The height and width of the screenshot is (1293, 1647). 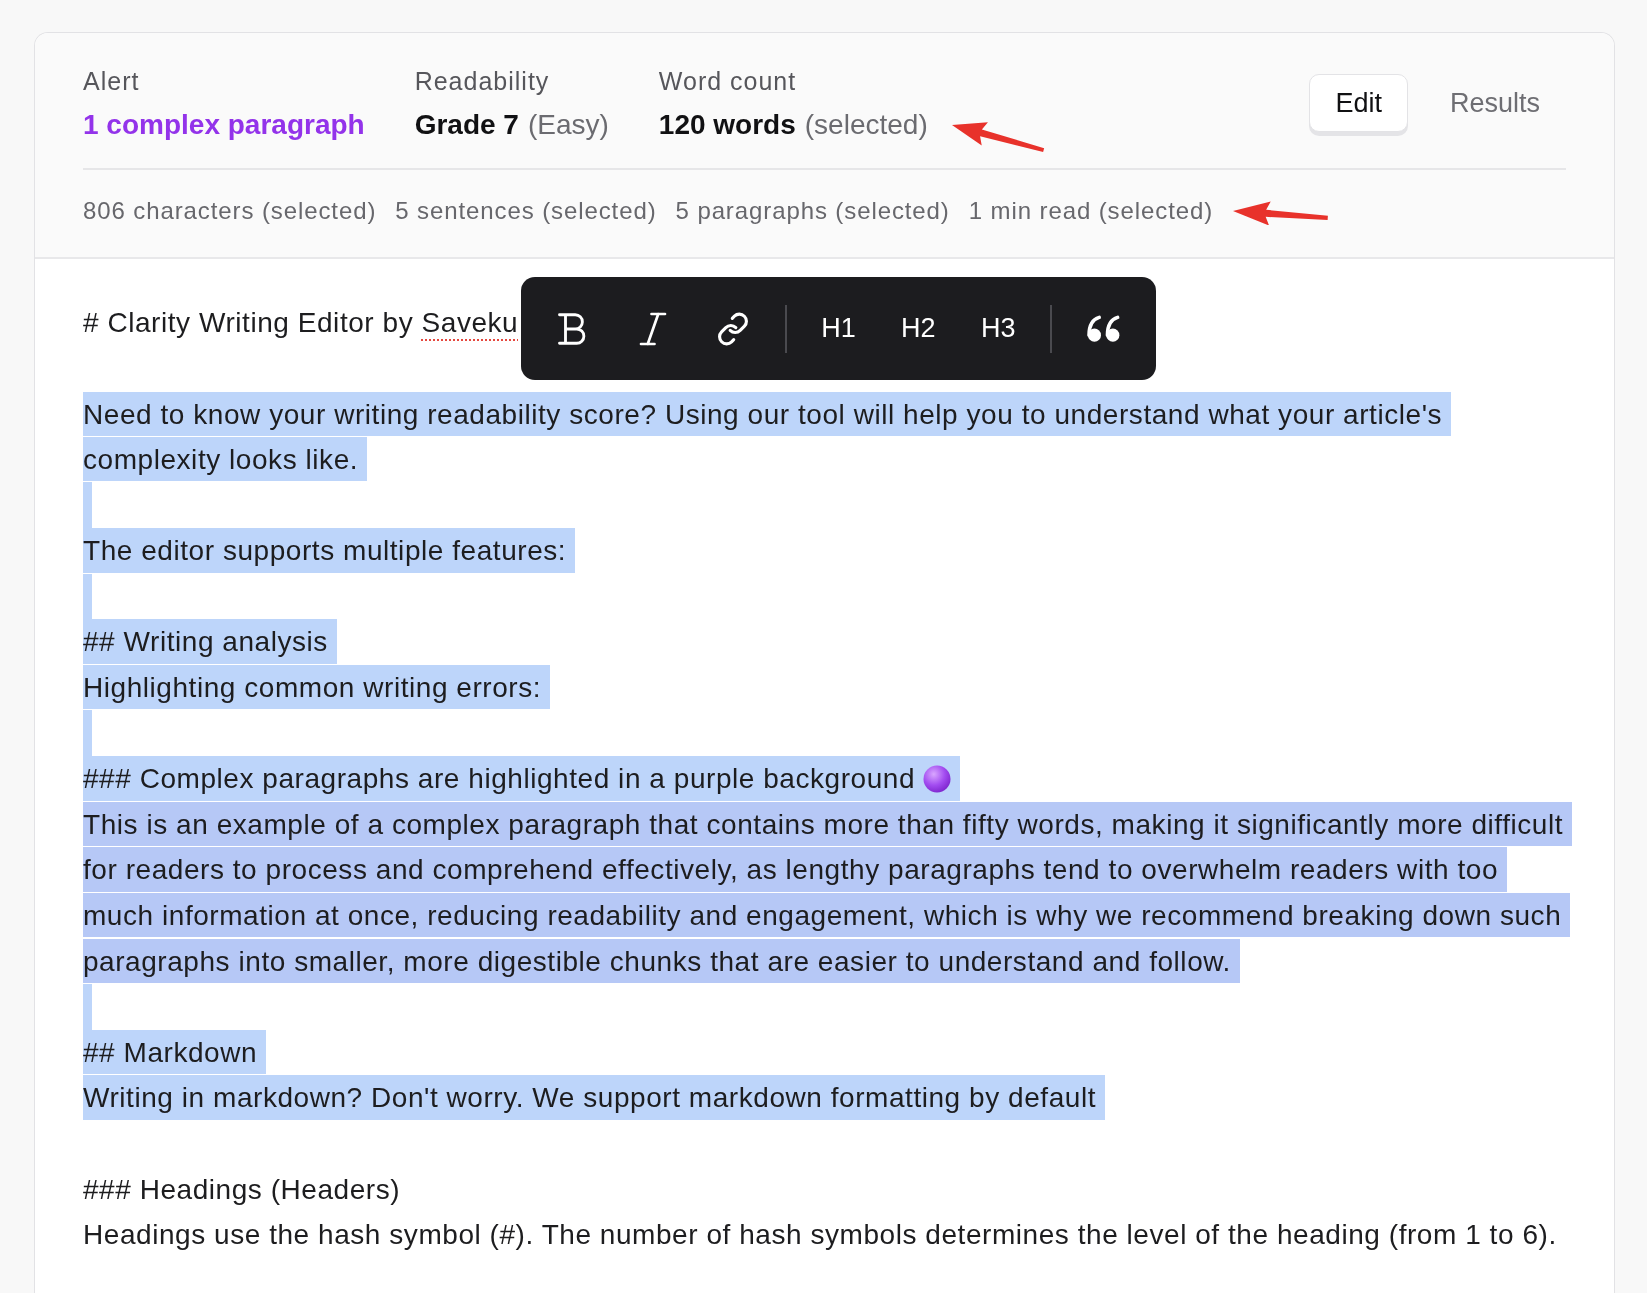 I want to click on link-icon, so click(x=732, y=328).